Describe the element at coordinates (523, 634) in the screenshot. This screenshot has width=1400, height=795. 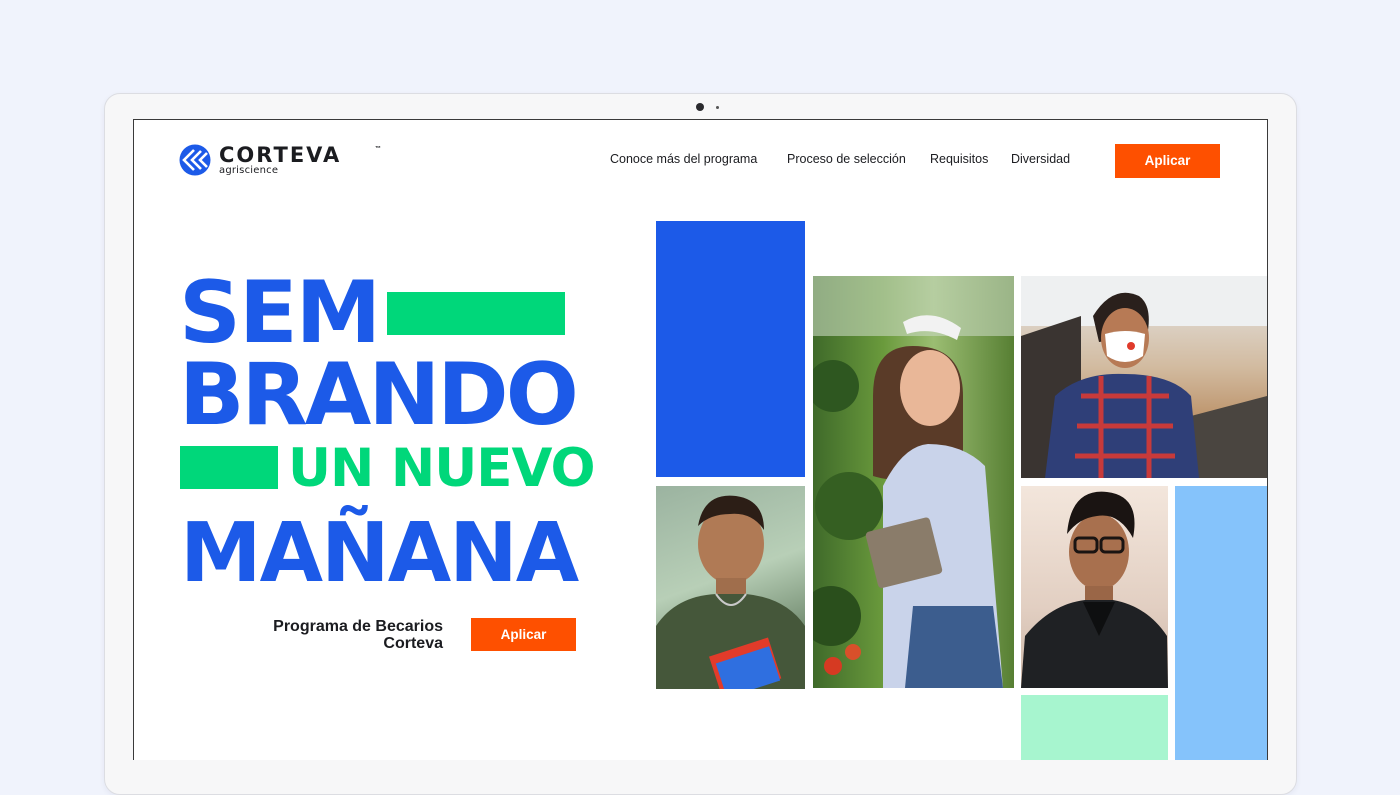
I see `apply-button-hero: Aplicar` at that location.